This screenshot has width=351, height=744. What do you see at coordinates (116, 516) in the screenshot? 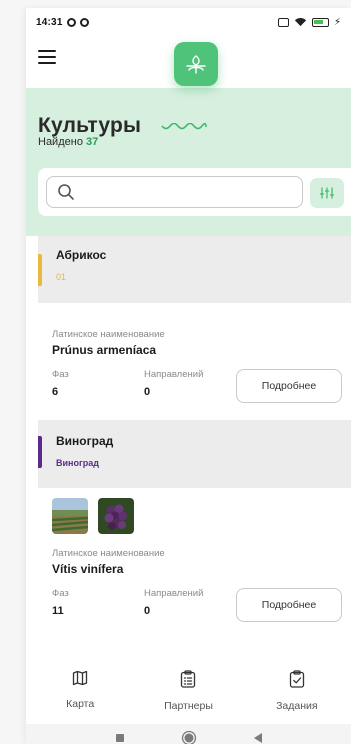
I see `grapes-photo` at bounding box center [116, 516].